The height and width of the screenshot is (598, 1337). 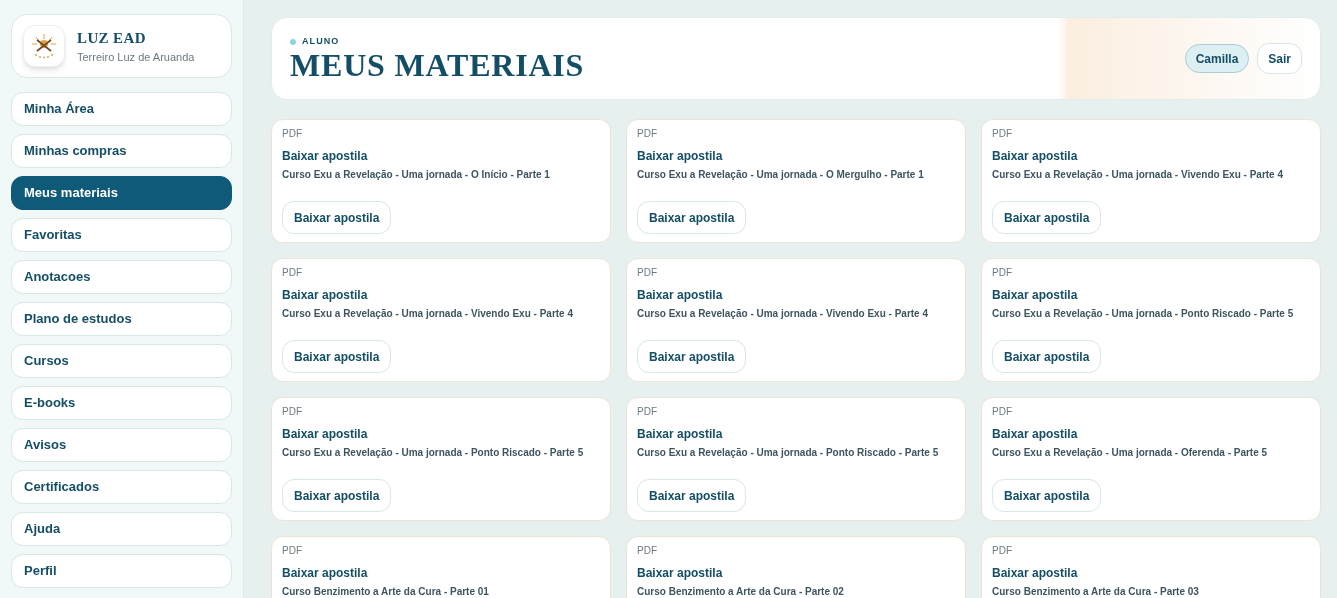 I want to click on sidebar-item: Perfil, so click(x=121, y=571).